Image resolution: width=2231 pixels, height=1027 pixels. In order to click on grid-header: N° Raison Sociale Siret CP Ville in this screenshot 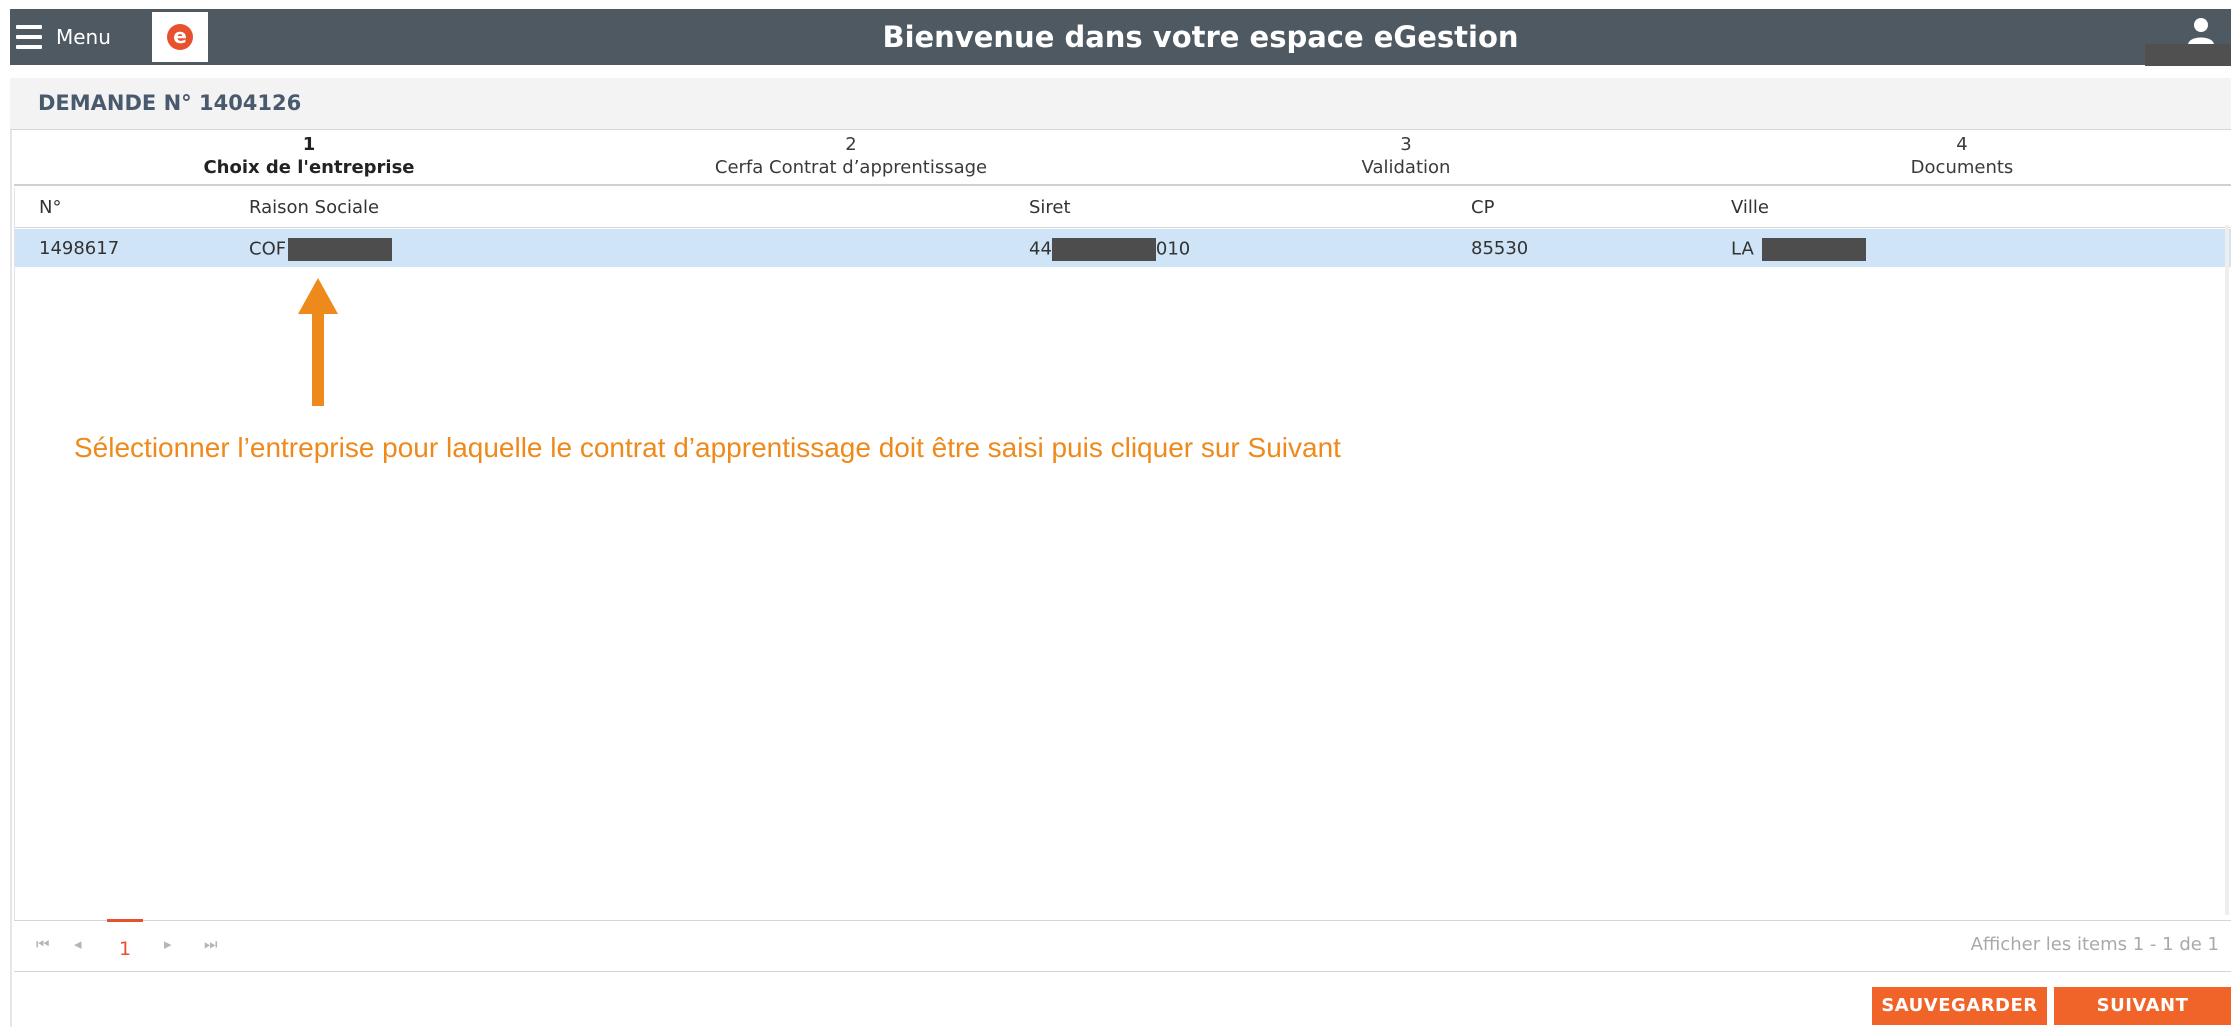, I will do `click(1123, 208)`.